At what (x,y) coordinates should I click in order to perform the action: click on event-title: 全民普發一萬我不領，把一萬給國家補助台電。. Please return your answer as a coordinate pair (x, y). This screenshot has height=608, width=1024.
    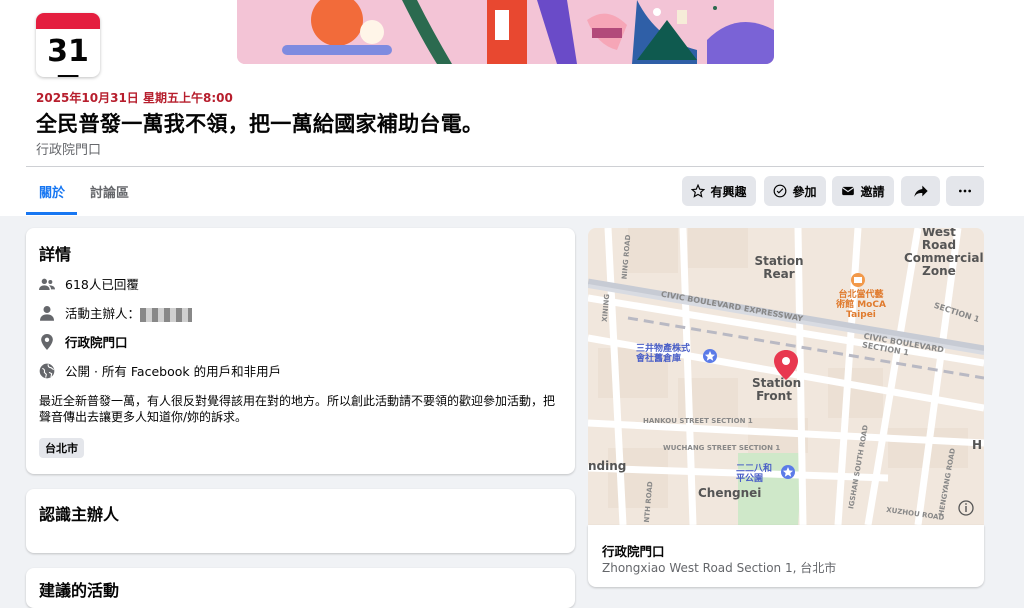
    Looking at the image, I should click on (260, 124).